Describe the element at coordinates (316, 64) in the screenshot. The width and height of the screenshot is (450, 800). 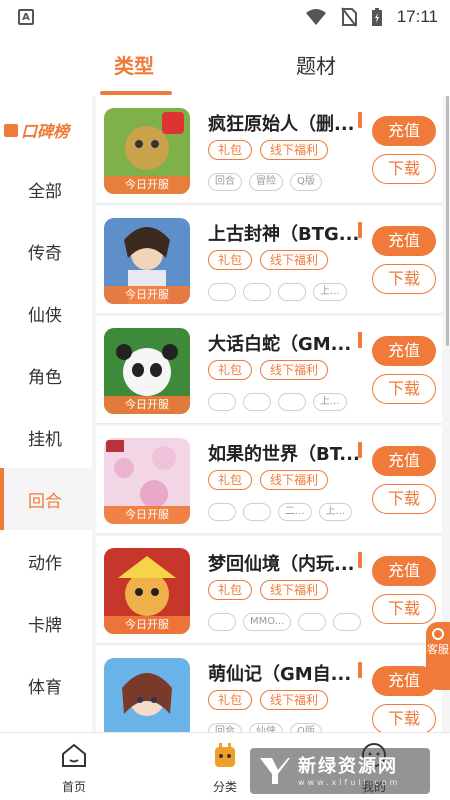
I see `tab-theme: 题材` at that location.